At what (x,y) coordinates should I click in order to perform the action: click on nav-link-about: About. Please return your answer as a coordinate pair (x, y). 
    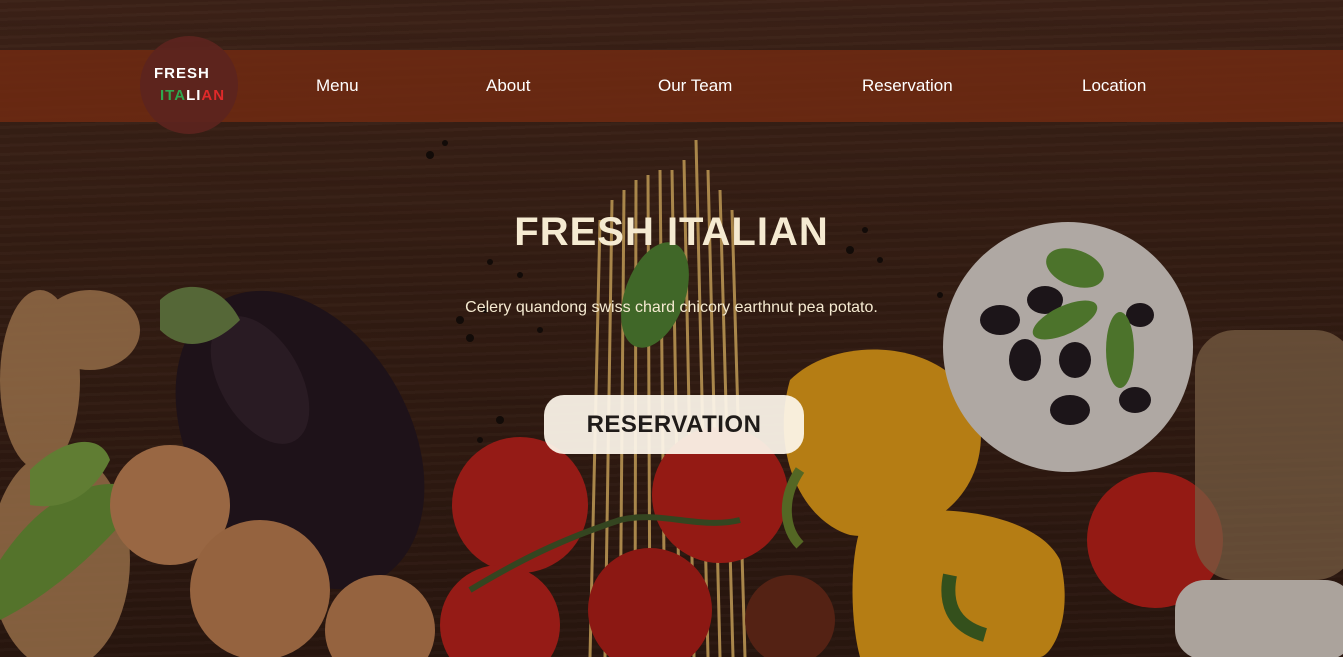
    Looking at the image, I should click on (508, 86).